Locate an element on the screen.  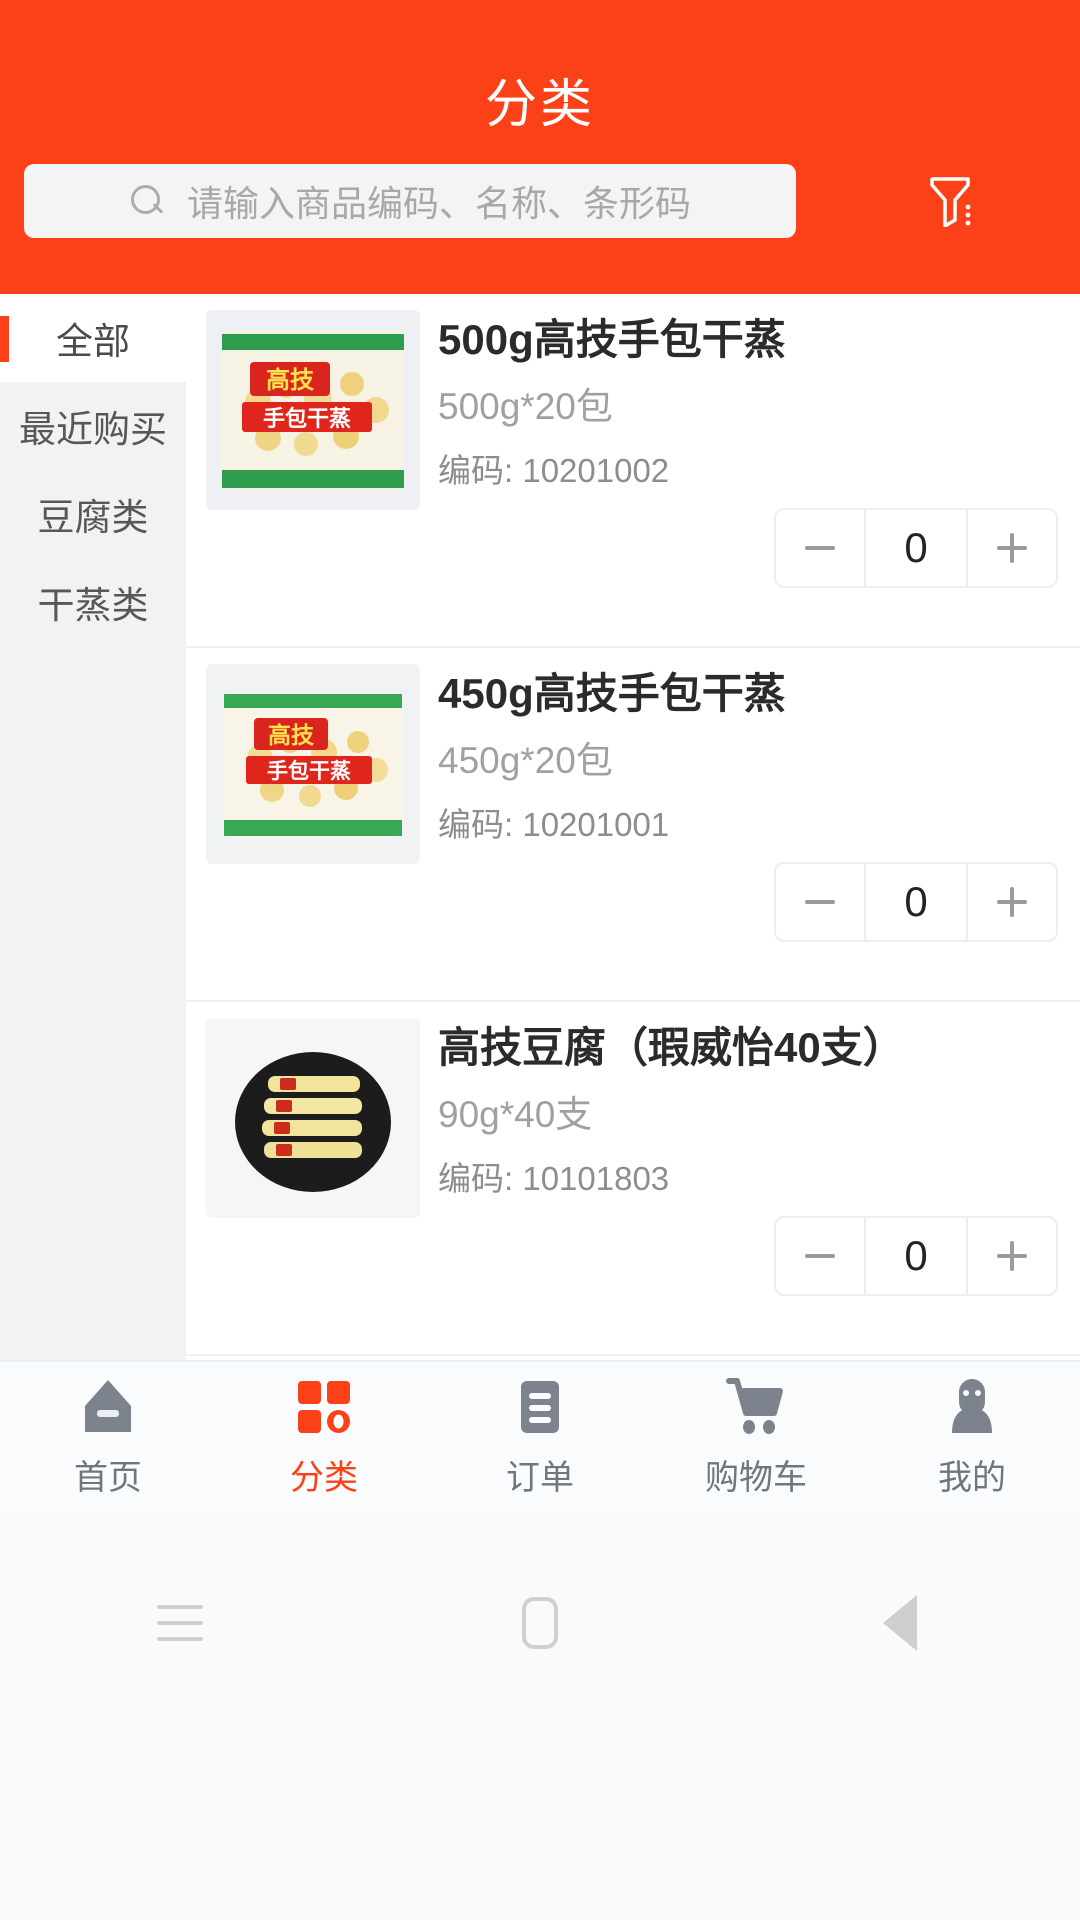
sidebar-item-all: 全部 is located at coordinates (93, 338).